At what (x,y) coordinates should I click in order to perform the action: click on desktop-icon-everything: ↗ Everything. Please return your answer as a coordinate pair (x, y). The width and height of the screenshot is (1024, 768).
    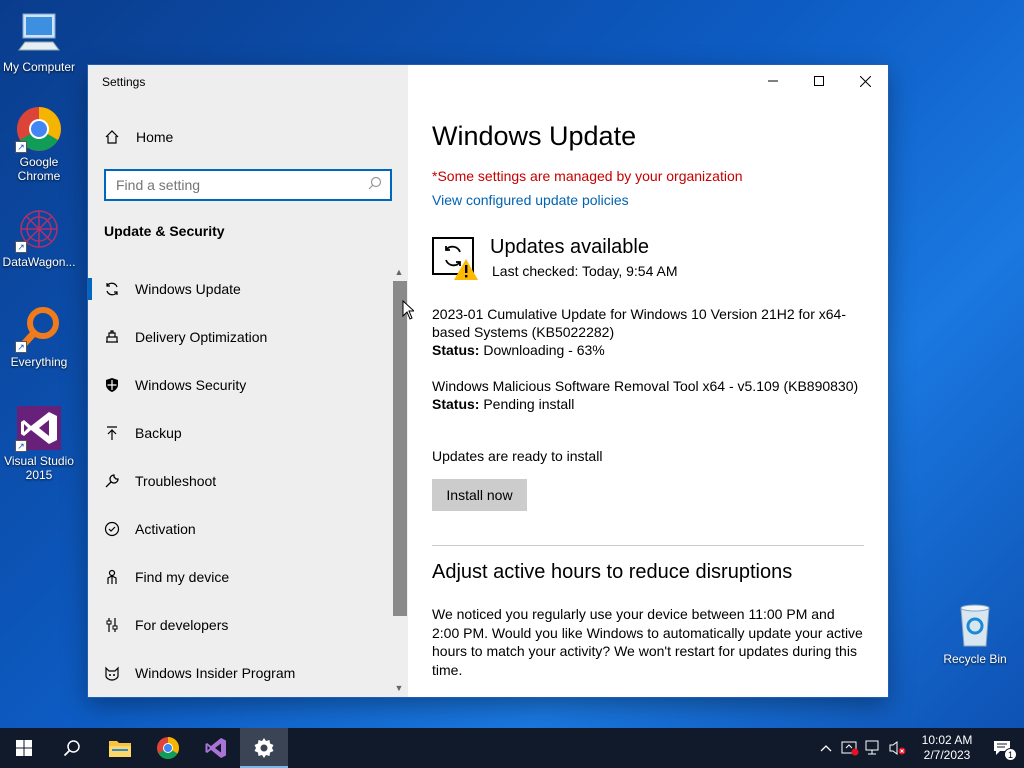
    Looking at the image, I should click on (39, 337).